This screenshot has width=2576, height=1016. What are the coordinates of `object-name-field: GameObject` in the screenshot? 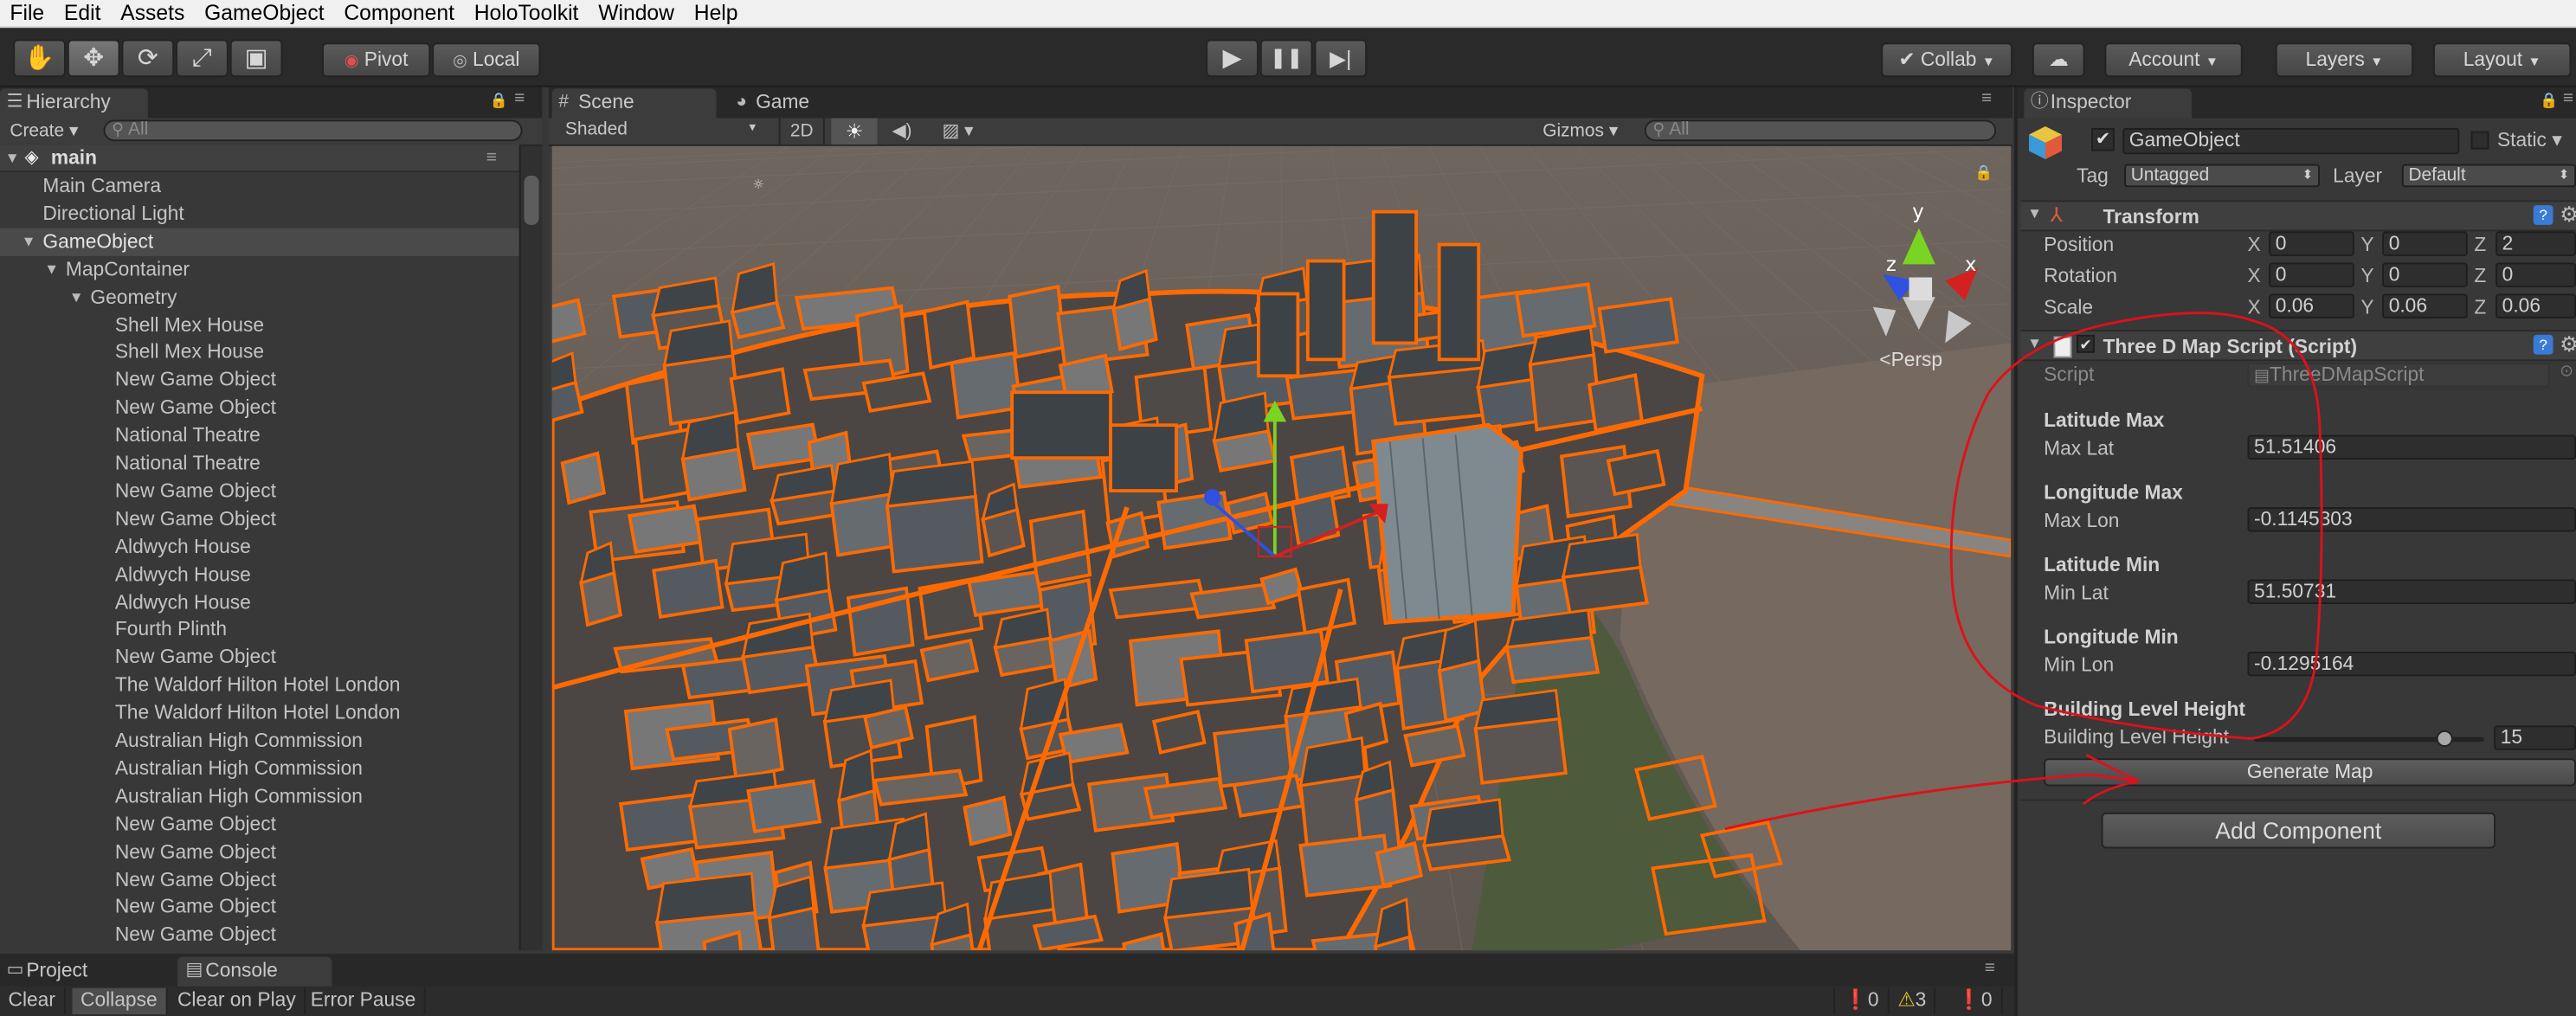 It's located at (2291, 141).